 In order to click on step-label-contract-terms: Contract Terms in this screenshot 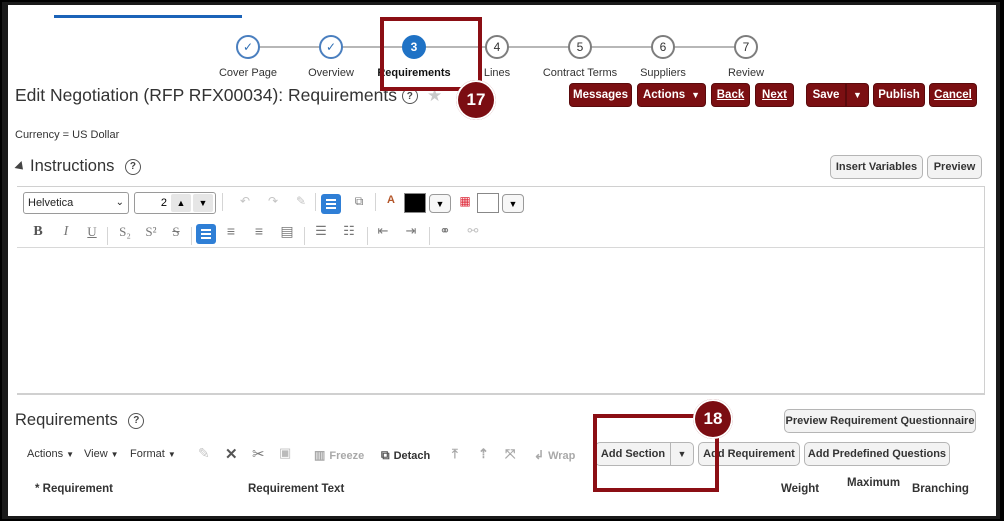, I will do `click(580, 73)`.